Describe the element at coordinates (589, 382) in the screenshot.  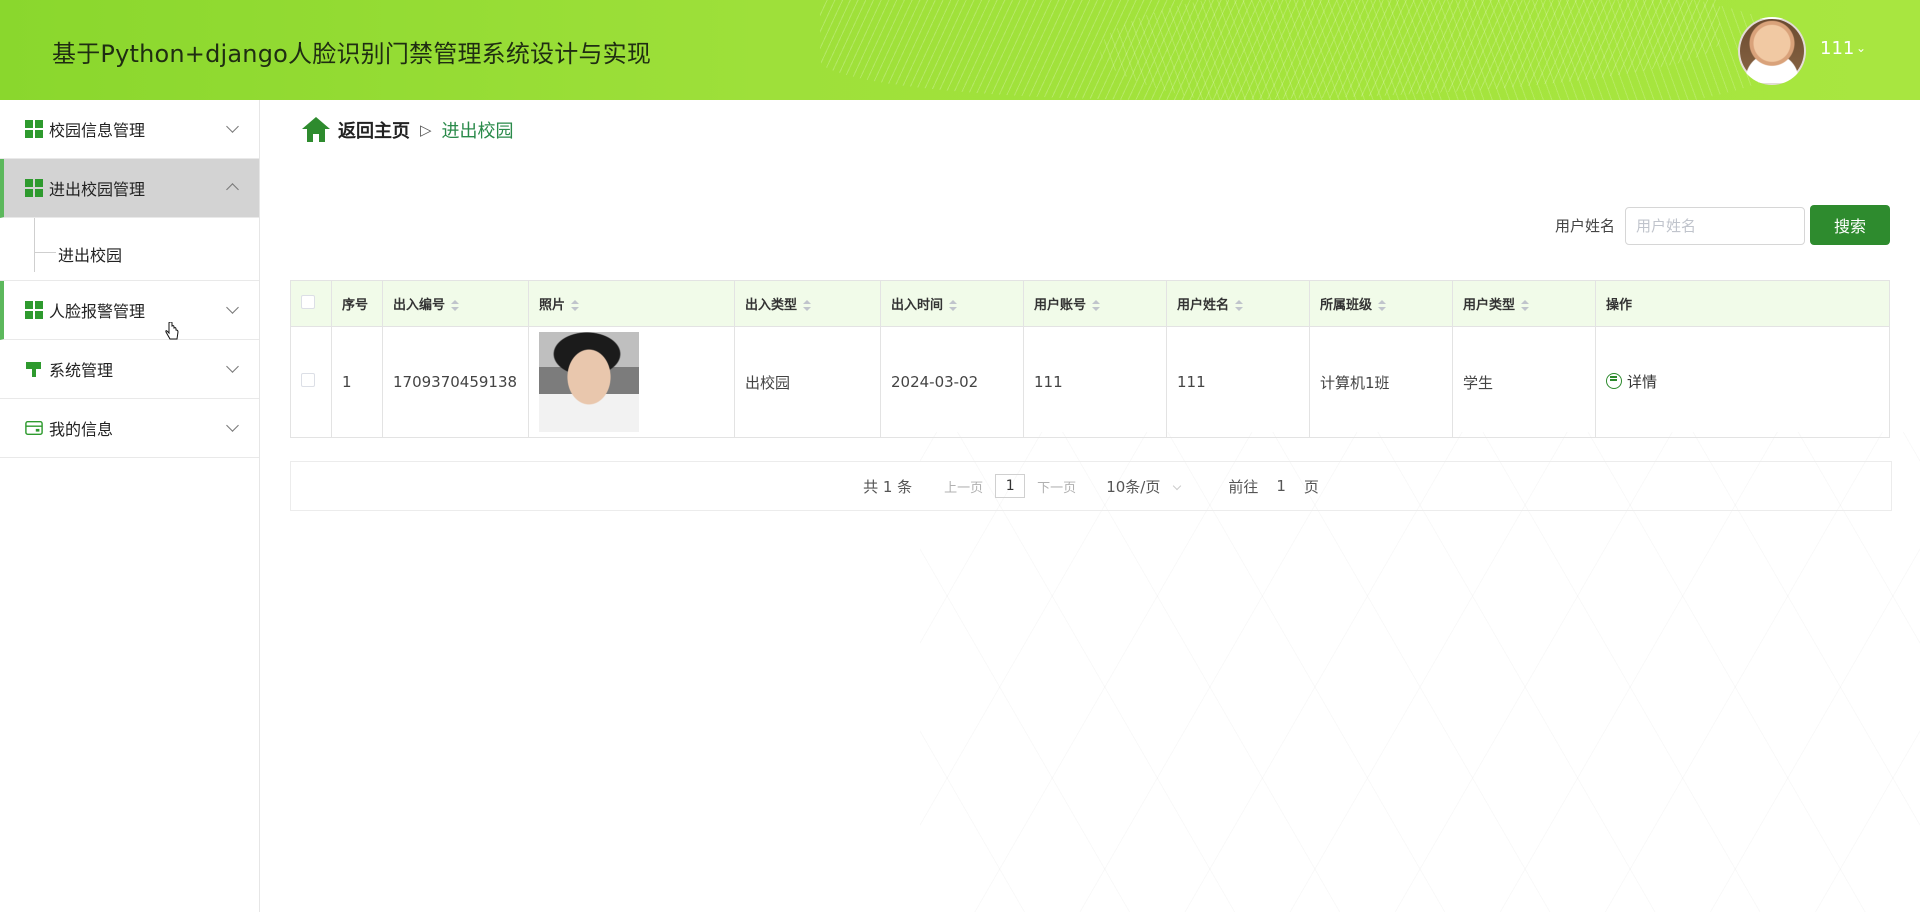
I see `user-photo` at that location.